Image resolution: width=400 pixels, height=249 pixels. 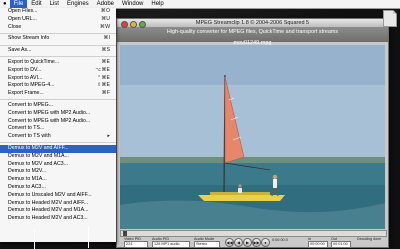 I want to click on audio-pid-select: 128 MP1 audio, so click(x=171, y=244).